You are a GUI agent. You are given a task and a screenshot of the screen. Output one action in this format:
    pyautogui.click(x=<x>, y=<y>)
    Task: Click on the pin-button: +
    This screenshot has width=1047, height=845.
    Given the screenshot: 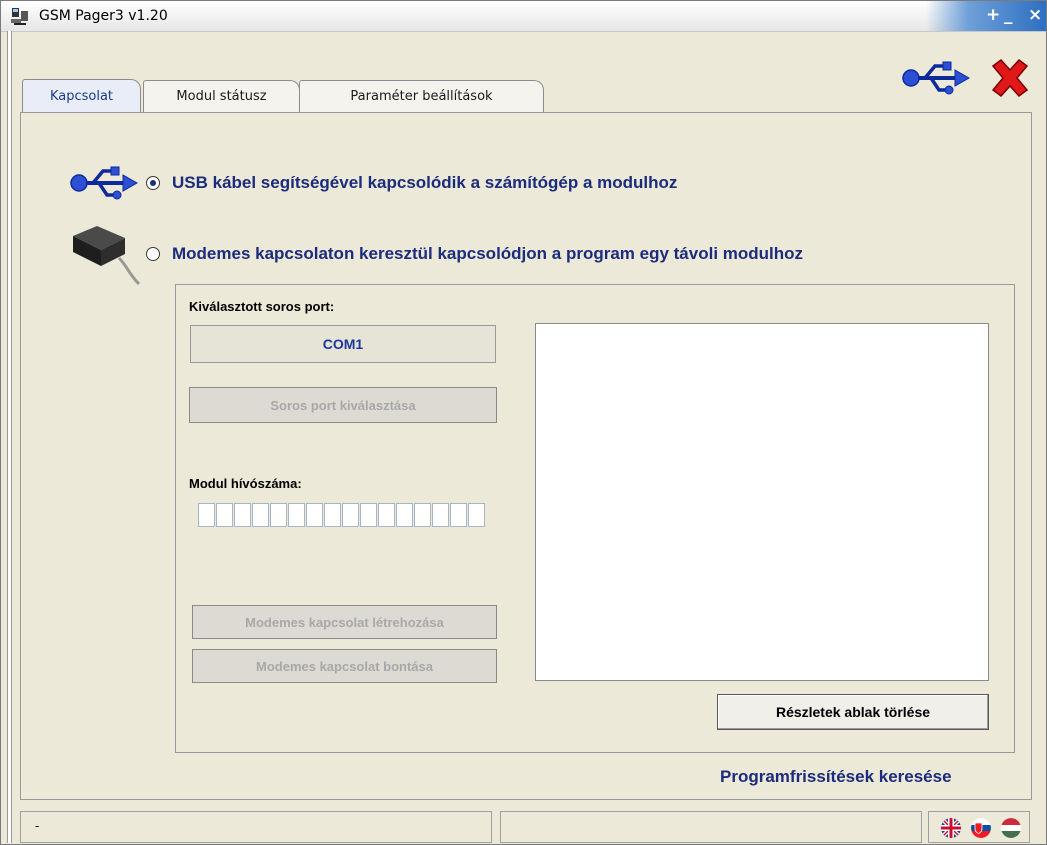 What is the action you would take?
    pyautogui.click(x=993, y=15)
    